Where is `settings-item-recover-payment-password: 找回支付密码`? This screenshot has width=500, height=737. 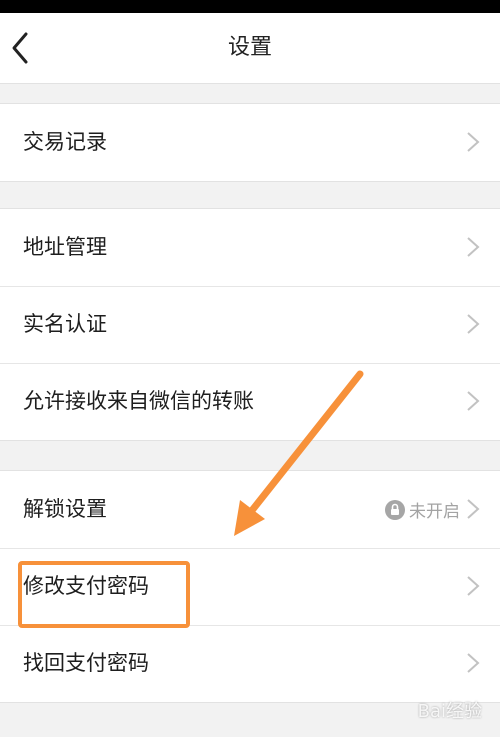 settings-item-recover-payment-password: 找回支付密码 is located at coordinates (250, 663).